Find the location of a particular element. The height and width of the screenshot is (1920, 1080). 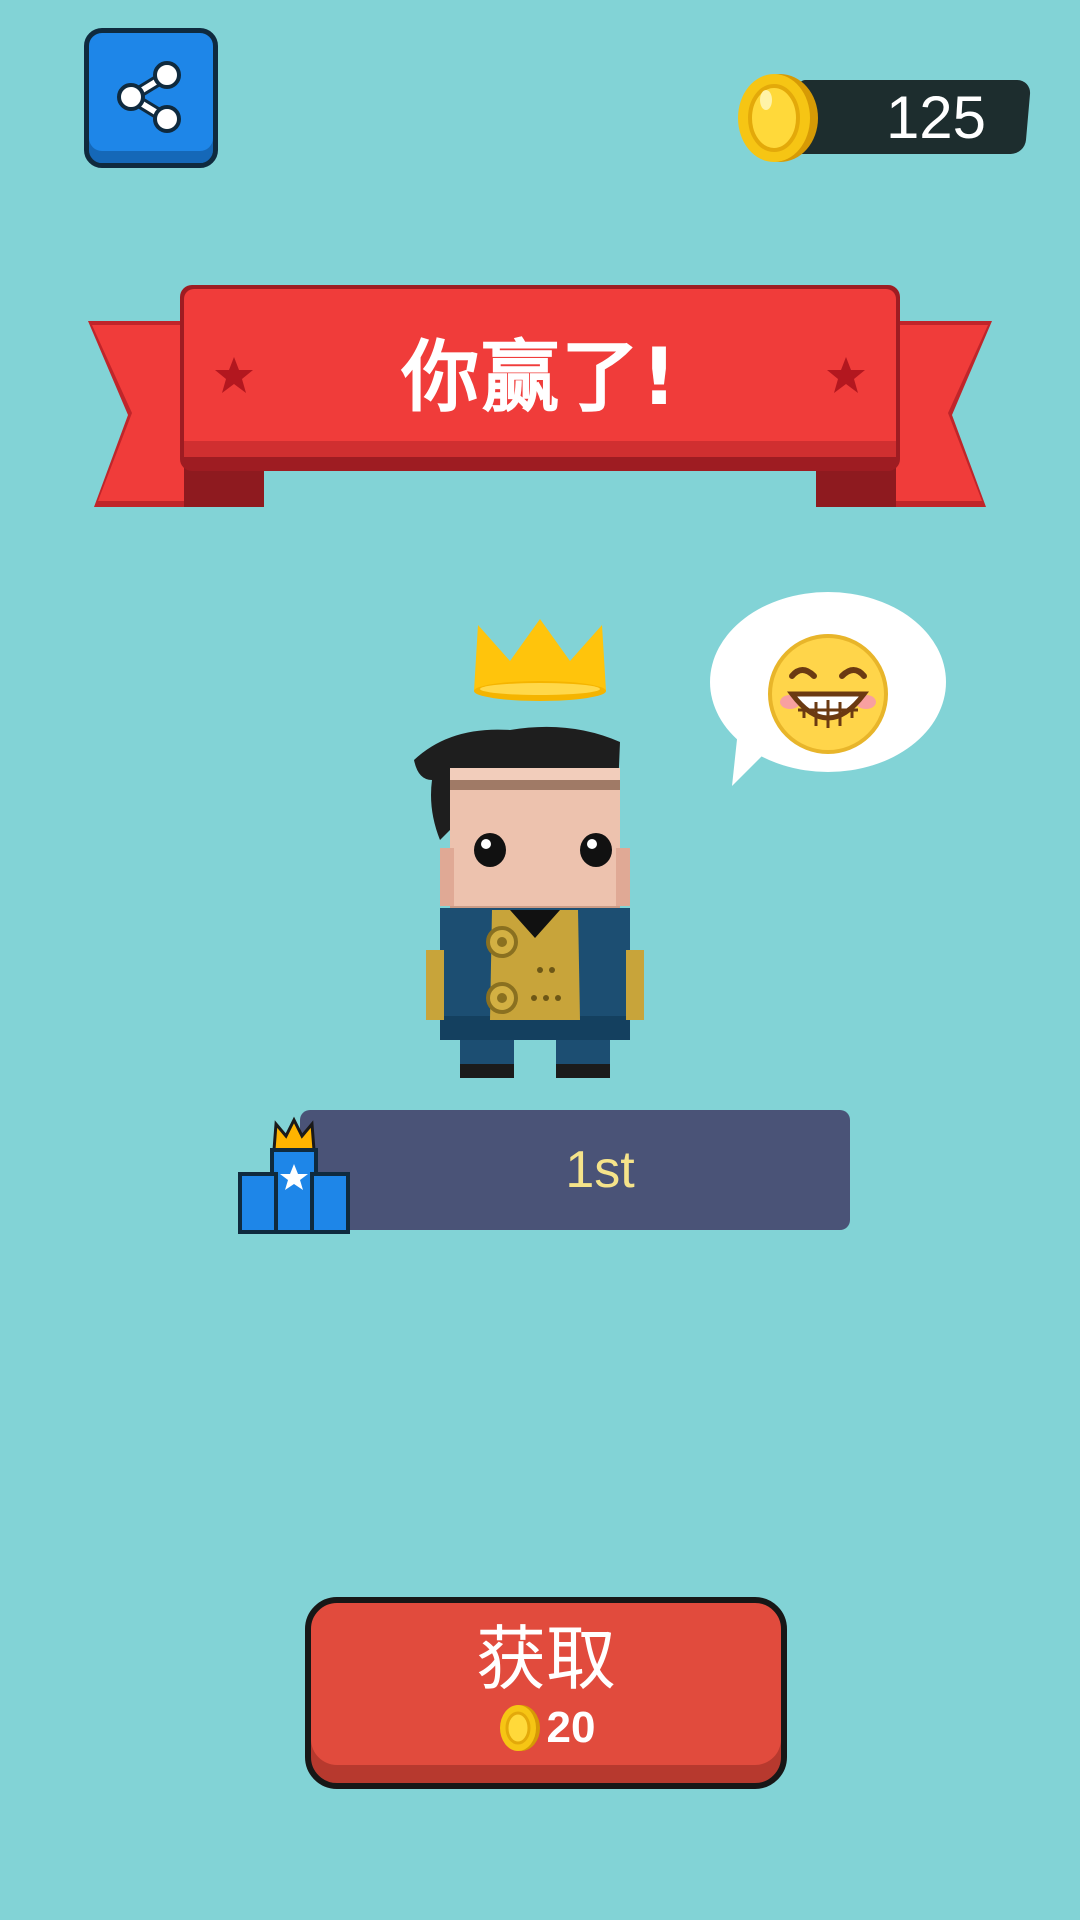

victory-banner: 你赢了! is located at coordinates (540, 399).